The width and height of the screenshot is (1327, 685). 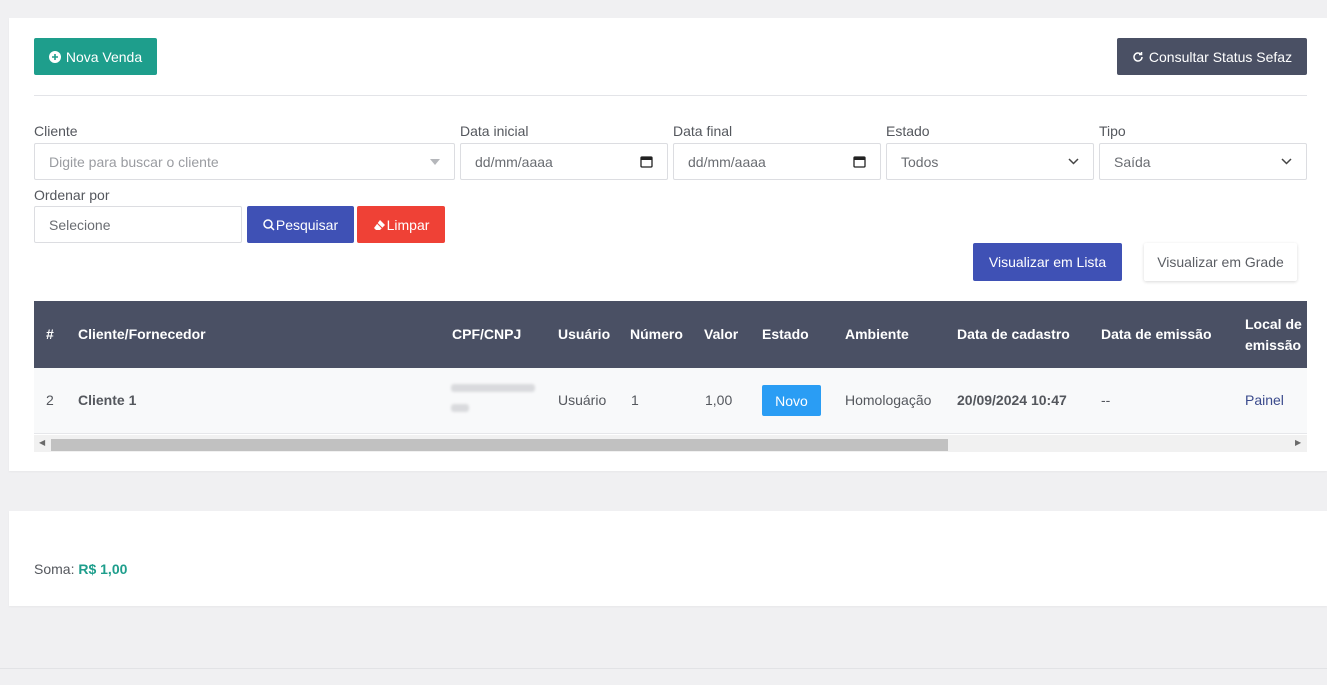 I want to click on data-inicial-value: dd/mm/aaaa, so click(x=514, y=161).